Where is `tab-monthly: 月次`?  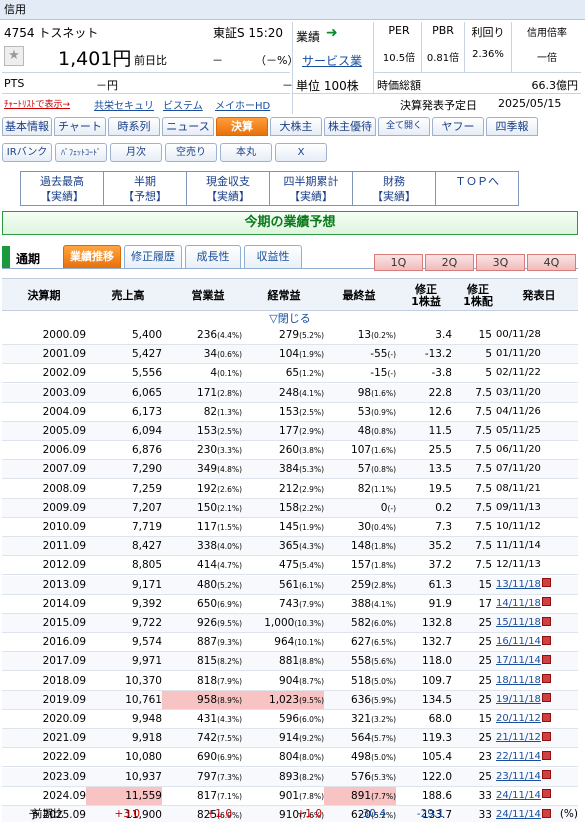
tab-monthly: 月次 is located at coordinates (136, 152).